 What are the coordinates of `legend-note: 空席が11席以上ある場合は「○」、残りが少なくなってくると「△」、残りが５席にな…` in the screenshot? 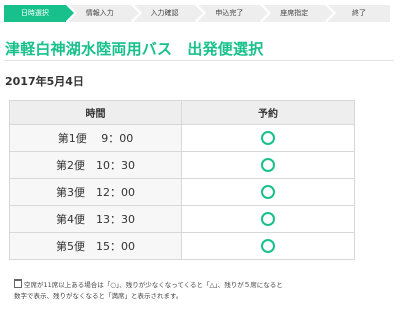 It's located at (200, 290).